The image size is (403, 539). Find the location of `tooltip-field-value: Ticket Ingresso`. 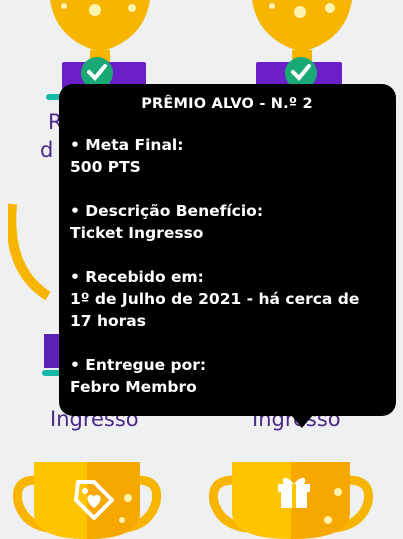

tooltip-field-value: Ticket Ingresso is located at coordinates (137, 233).